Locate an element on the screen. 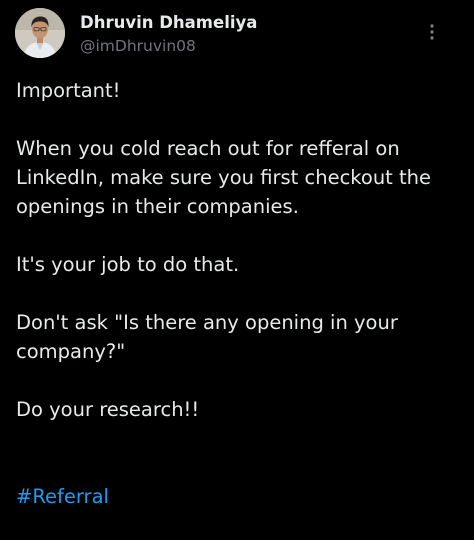  profile-photo-icon is located at coordinates (40, 33).